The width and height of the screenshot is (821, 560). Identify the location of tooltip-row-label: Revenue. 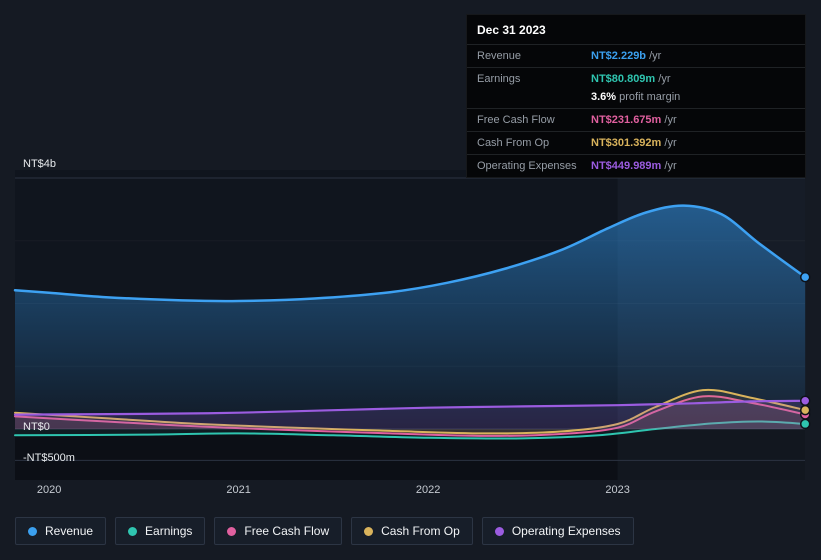
(499, 56).